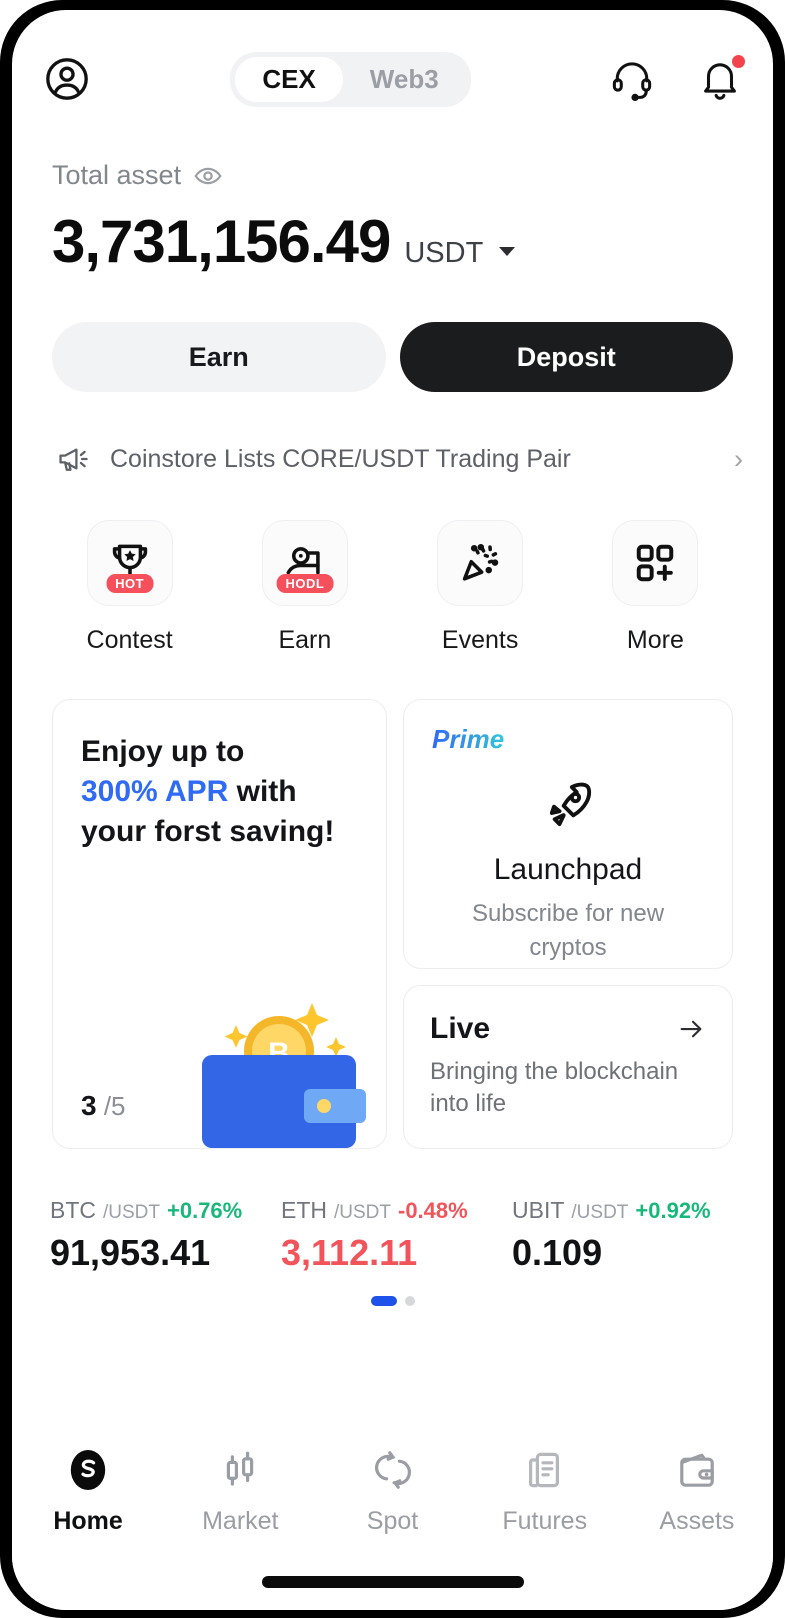 The height and width of the screenshot is (1618, 785). Describe the element at coordinates (240, 1491) in the screenshot. I see `nav-item-market: Market` at that location.